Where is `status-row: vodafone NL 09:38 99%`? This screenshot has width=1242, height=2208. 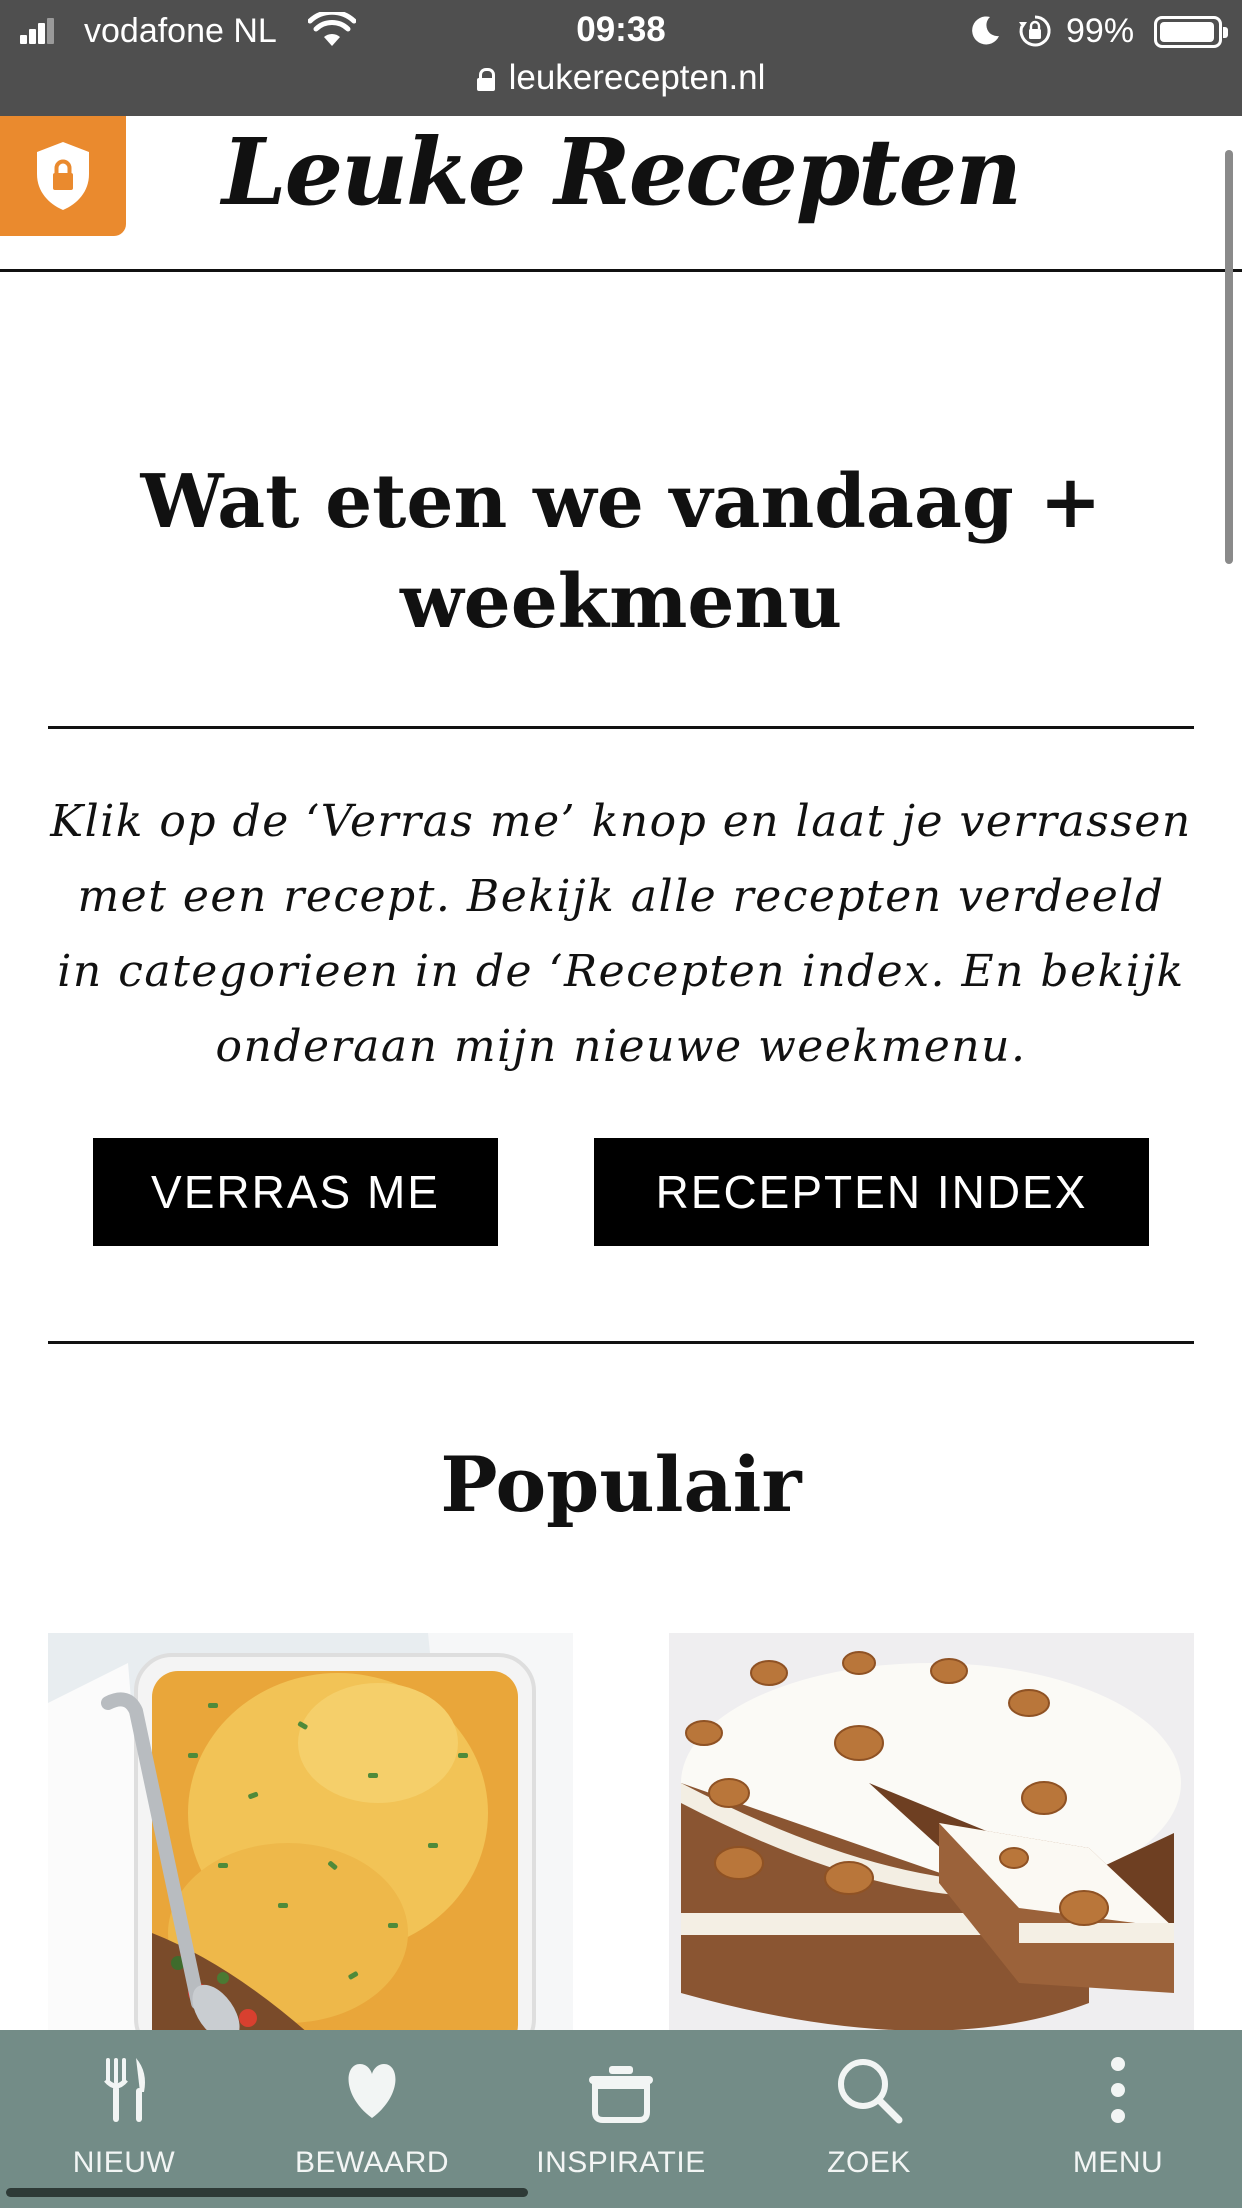 status-row: vodafone NL 09:38 99% is located at coordinates (621, 32).